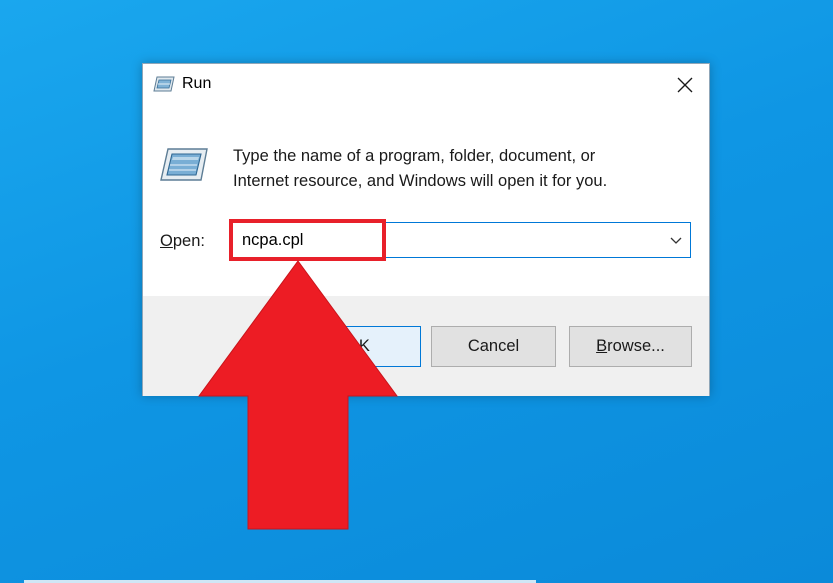 The height and width of the screenshot is (583, 833). Describe the element at coordinates (188, 241) in the screenshot. I see `open-label-text: pen:` at that location.